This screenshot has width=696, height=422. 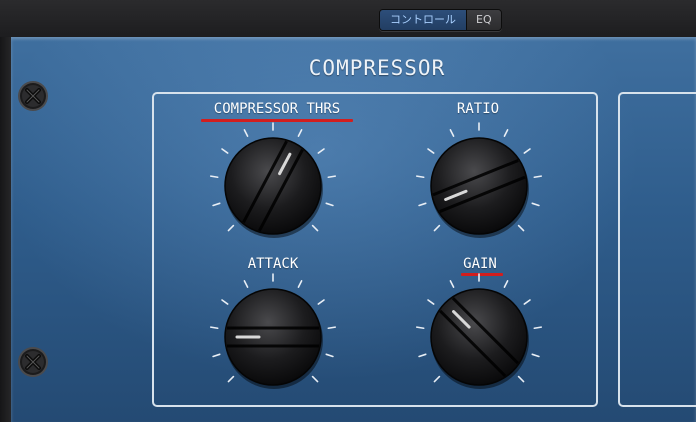 I want to click on attack-label: ATTACK, so click(x=273, y=264).